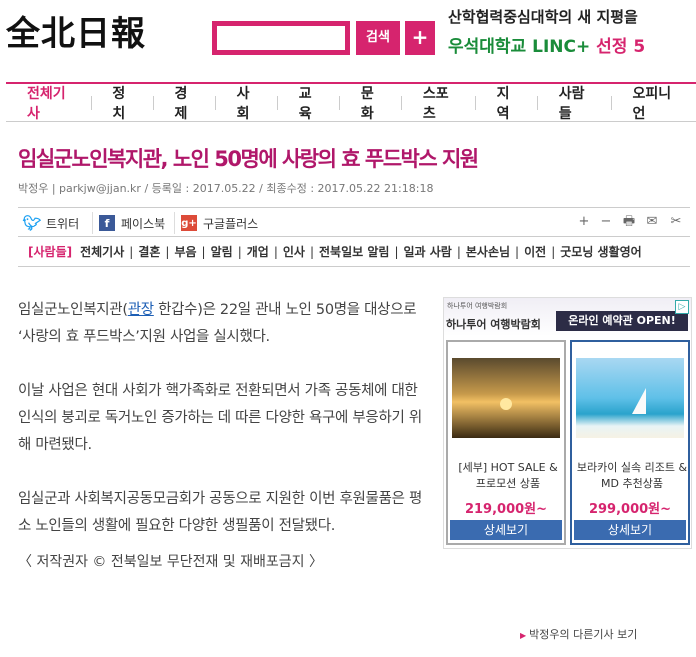 This screenshot has width=696, height=657. I want to click on nav-label: 사회, so click(243, 103).